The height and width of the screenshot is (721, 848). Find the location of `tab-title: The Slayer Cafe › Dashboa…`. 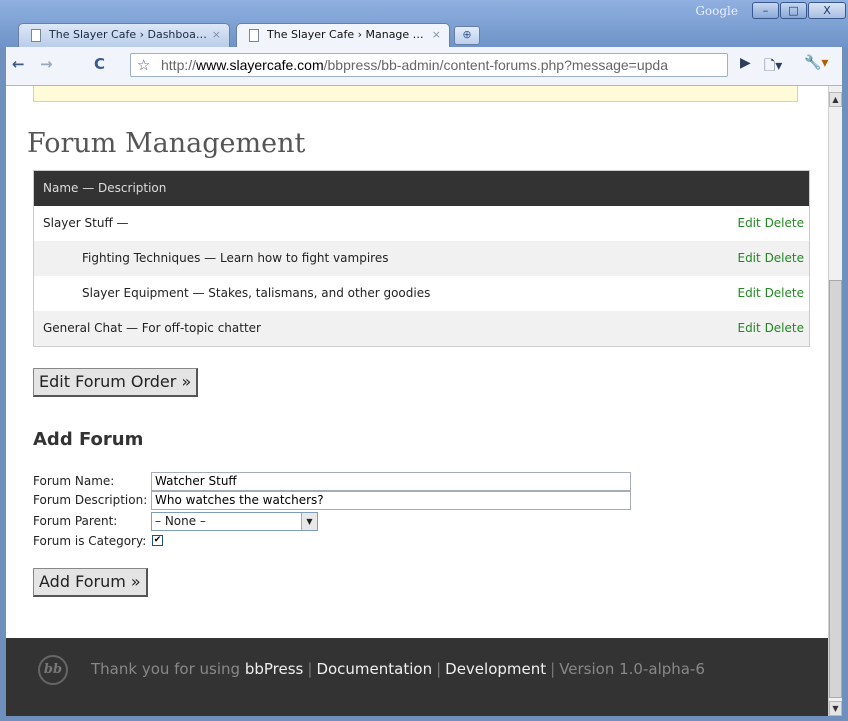

tab-title: The Slayer Cafe › Dashboa… is located at coordinates (128, 34).